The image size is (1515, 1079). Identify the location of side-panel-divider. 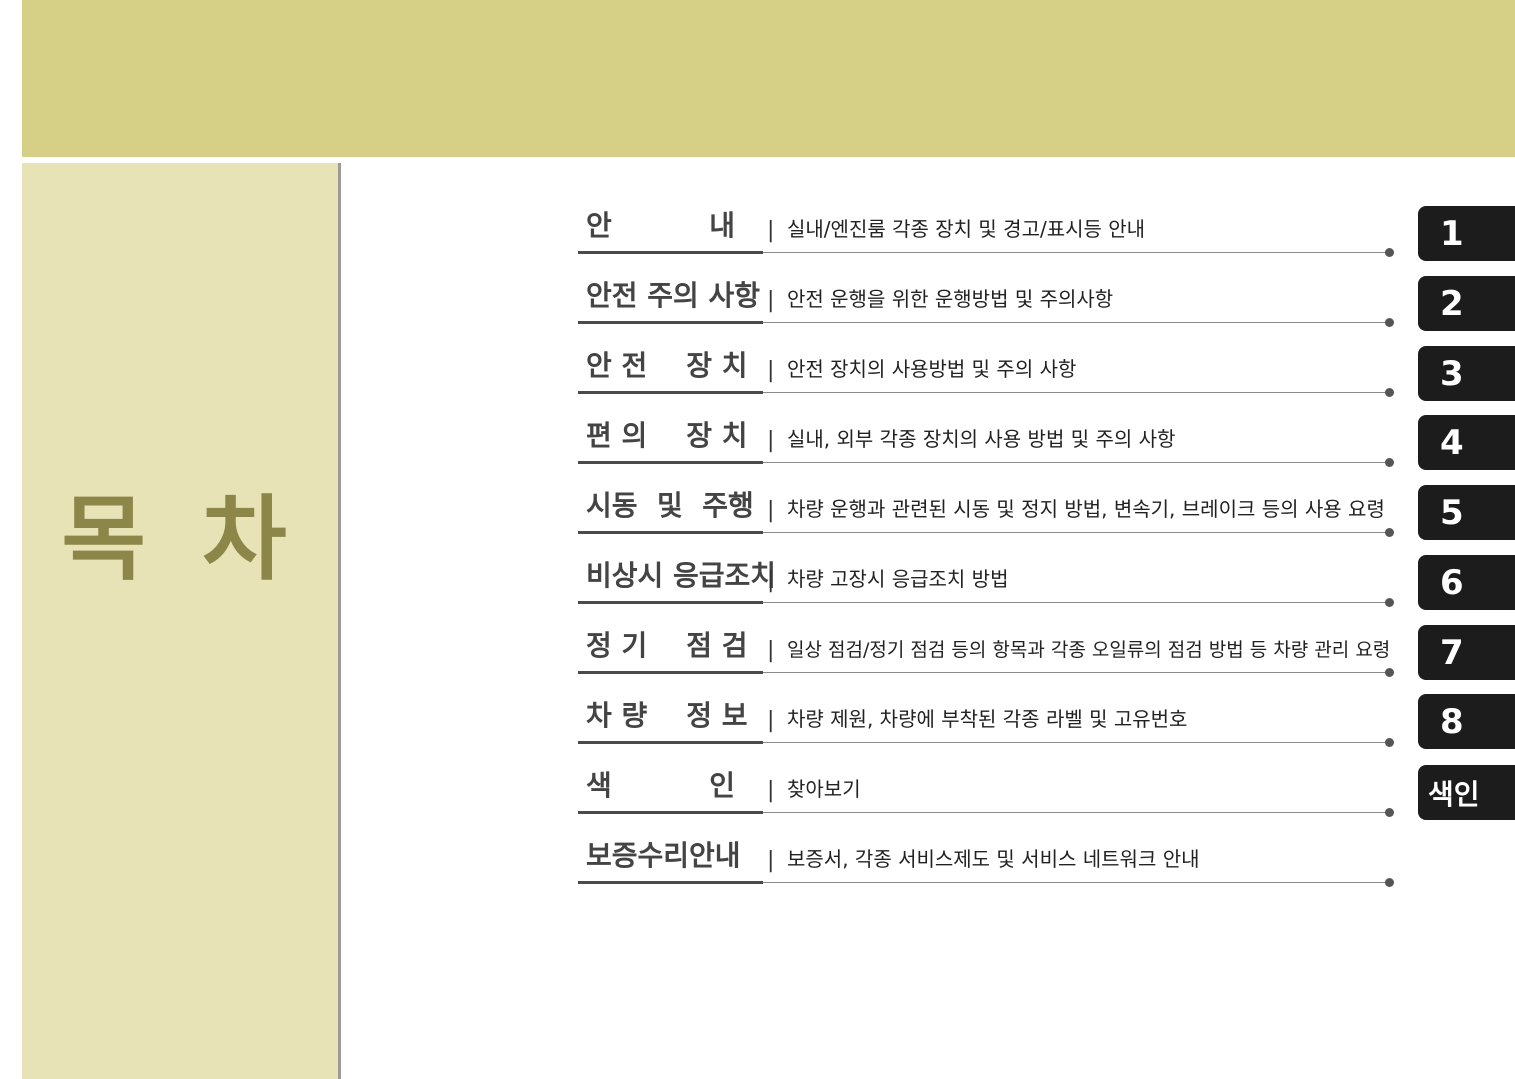
(339, 621).